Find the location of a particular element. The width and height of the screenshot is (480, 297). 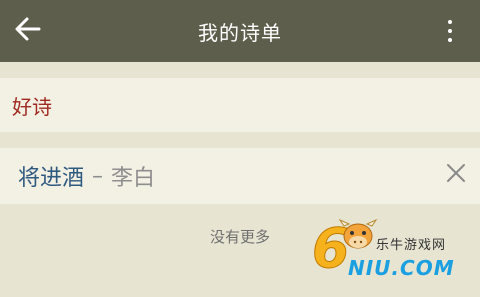

close-icon is located at coordinates (456, 176).